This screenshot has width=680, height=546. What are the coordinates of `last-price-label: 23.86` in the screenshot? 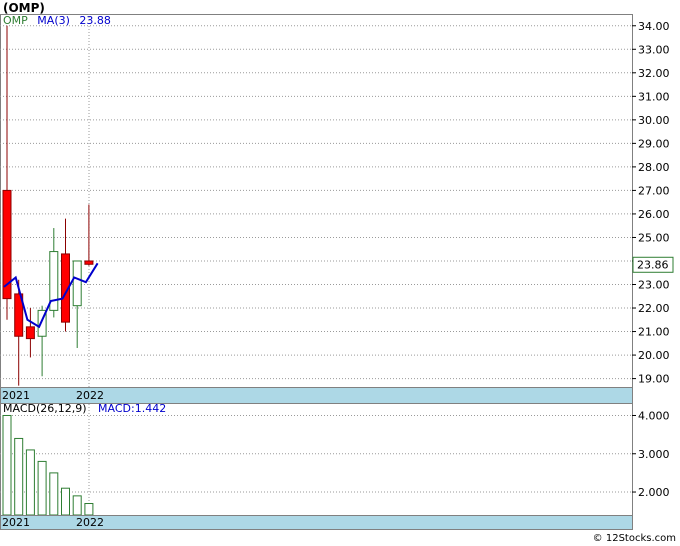 It's located at (653, 264).